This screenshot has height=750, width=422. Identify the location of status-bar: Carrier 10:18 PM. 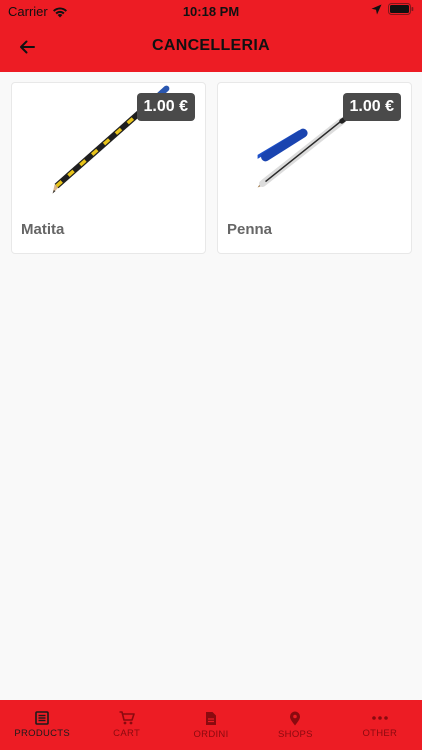
(211, 11).